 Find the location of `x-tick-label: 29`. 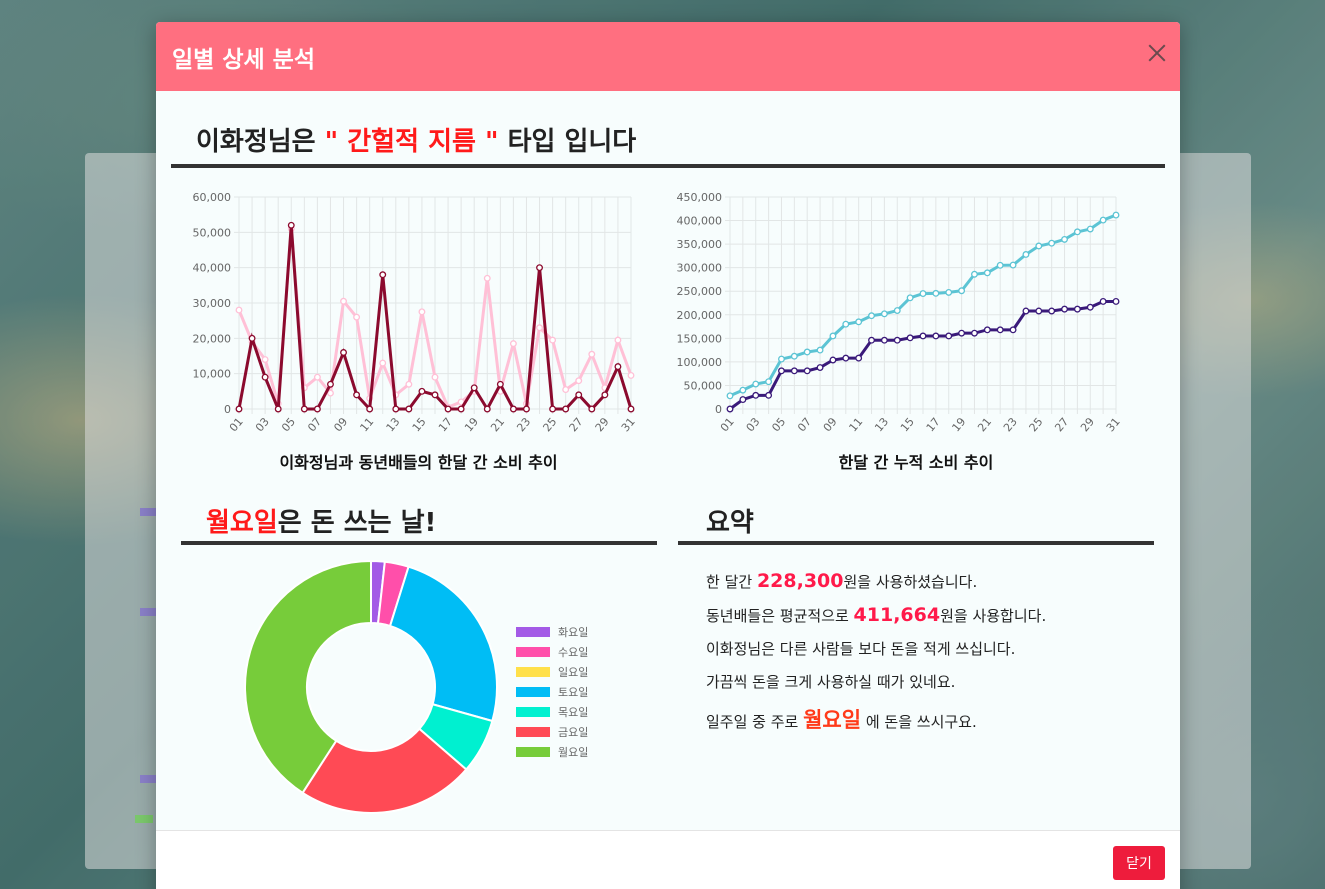

x-tick-label: 29 is located at coordinates (1087, 424).